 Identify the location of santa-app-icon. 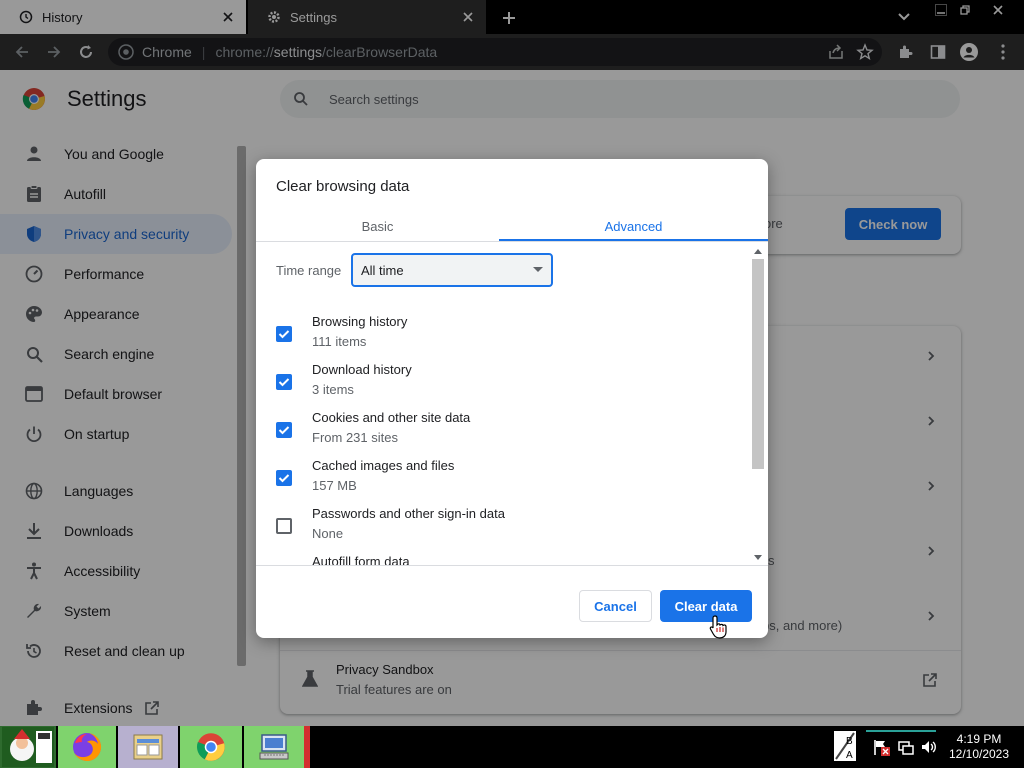
(28, 747).